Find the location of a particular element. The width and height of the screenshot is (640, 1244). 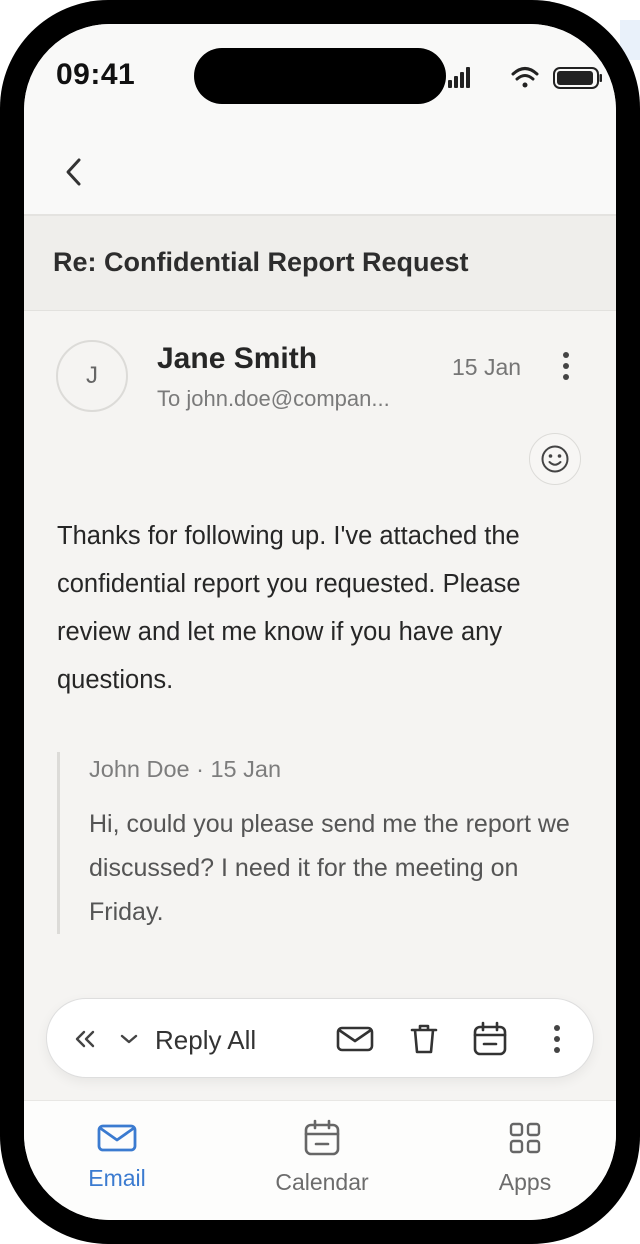

signal-icon is located at coordinates (459, 77).